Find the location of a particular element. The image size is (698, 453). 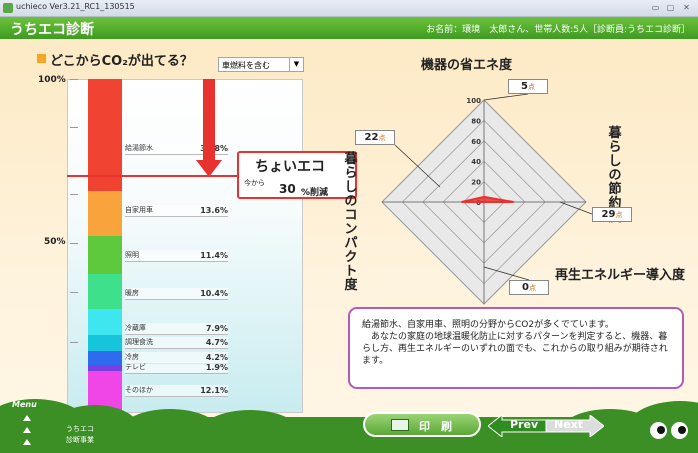

score-value: 0 is located at coordinates (525, 287).